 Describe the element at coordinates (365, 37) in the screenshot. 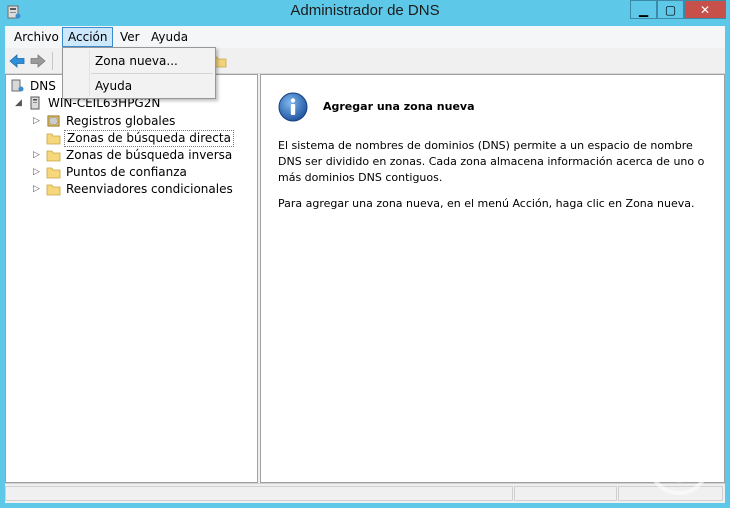

I see `menu-bar: Archivo Acción Ver Ayuda` at that location.